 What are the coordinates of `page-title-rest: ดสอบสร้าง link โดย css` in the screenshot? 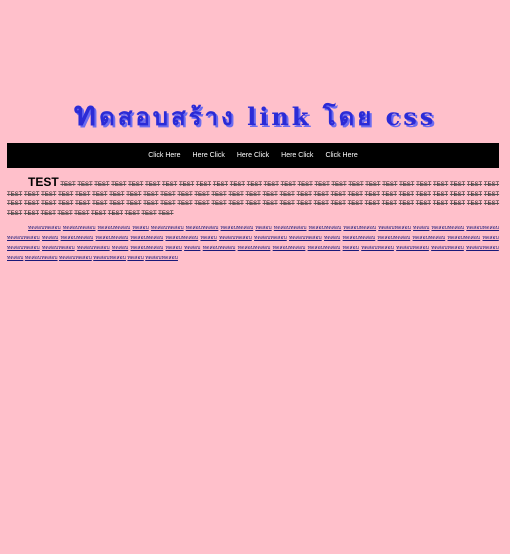 It's located at (268, 116).